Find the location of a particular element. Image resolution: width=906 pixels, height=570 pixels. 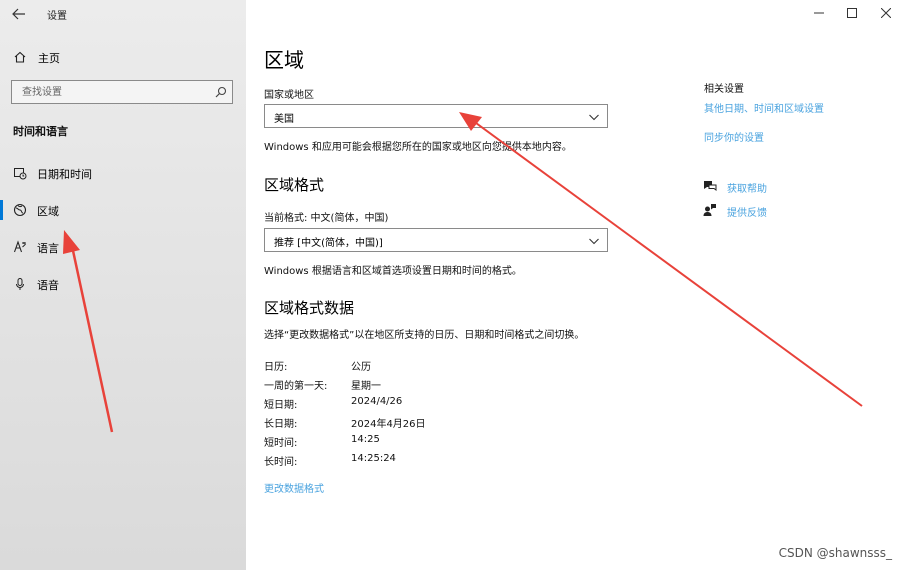

current-format-label: 当前格式: 中文(简体，中国) is located at coordinates (326, 218).